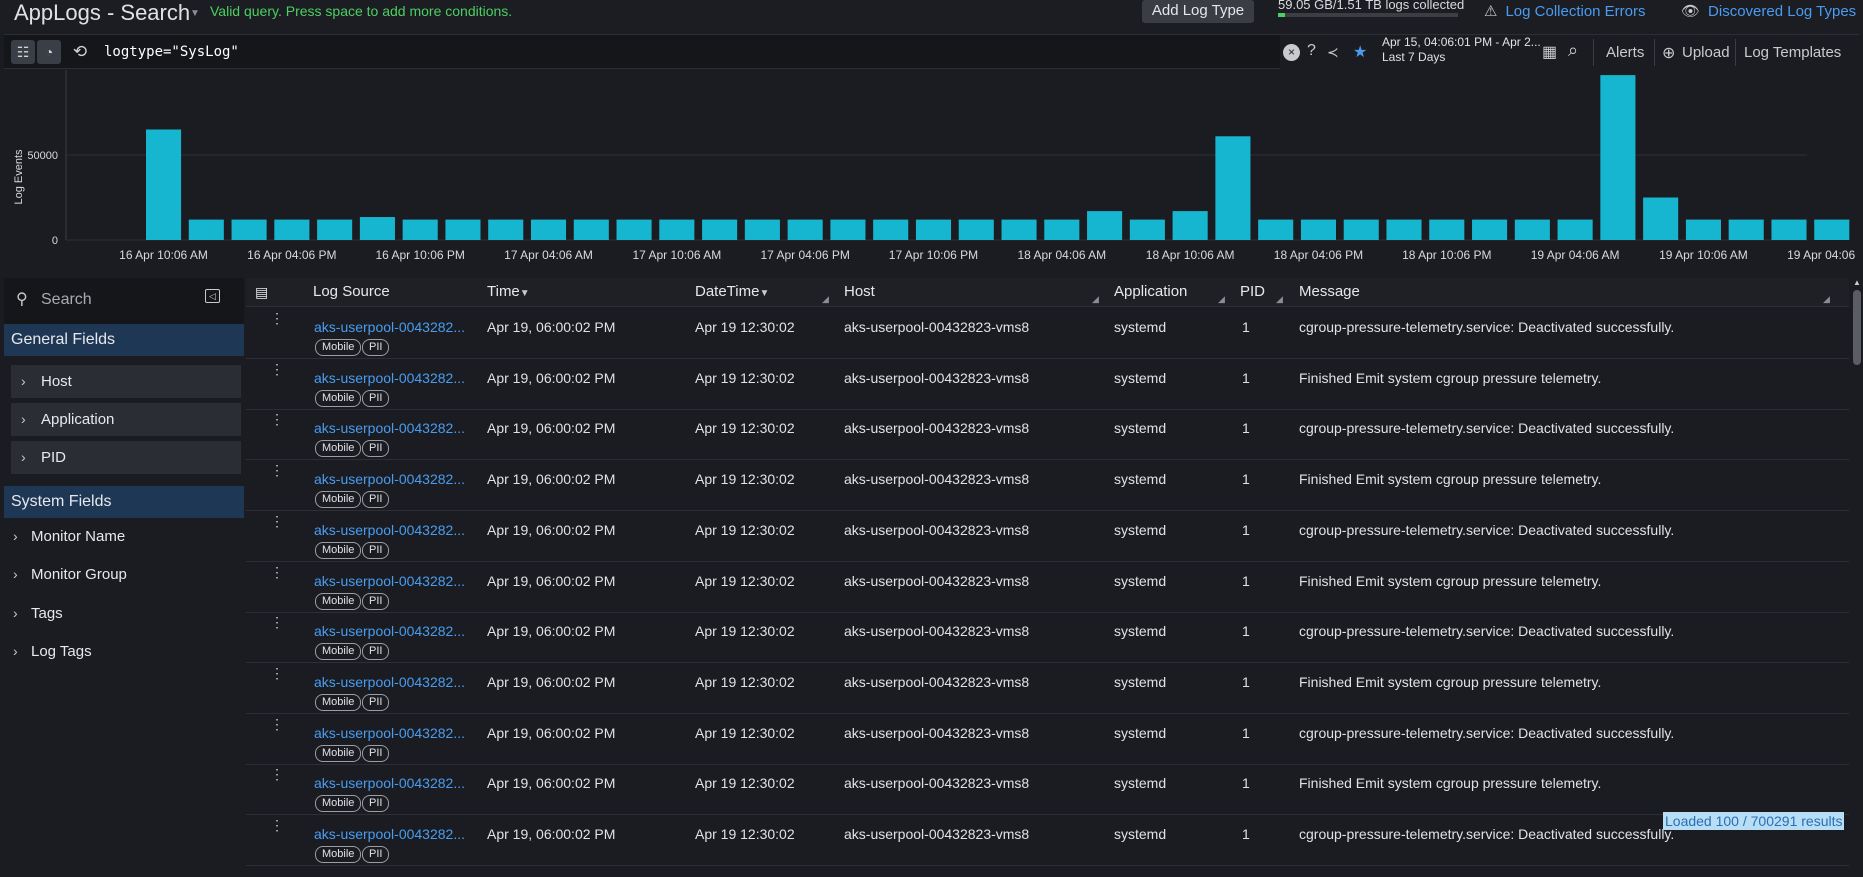  Describe the element at coordinates (1706, 52) in the screenshot. I see `upload-button: Upload` at that location.